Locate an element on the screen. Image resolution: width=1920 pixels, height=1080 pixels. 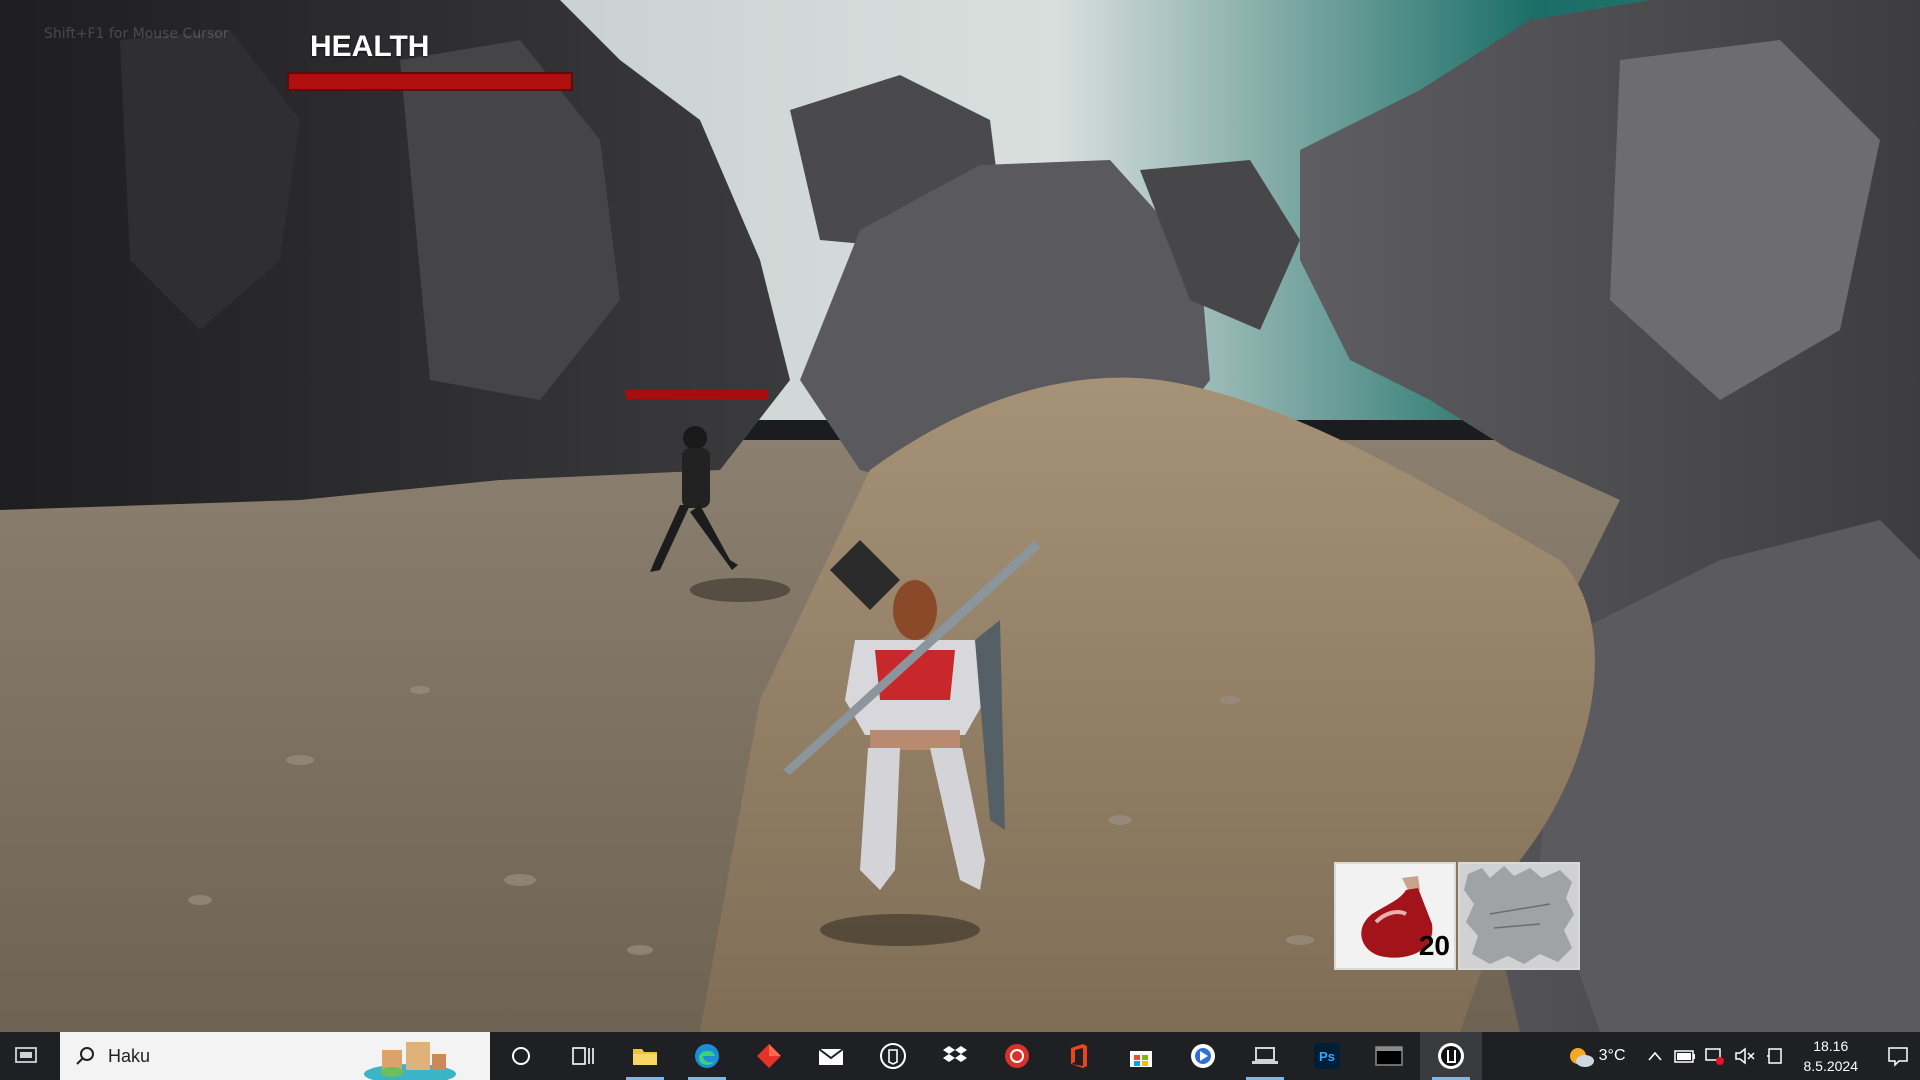
search-icon is located at coordinates (85, 1056).